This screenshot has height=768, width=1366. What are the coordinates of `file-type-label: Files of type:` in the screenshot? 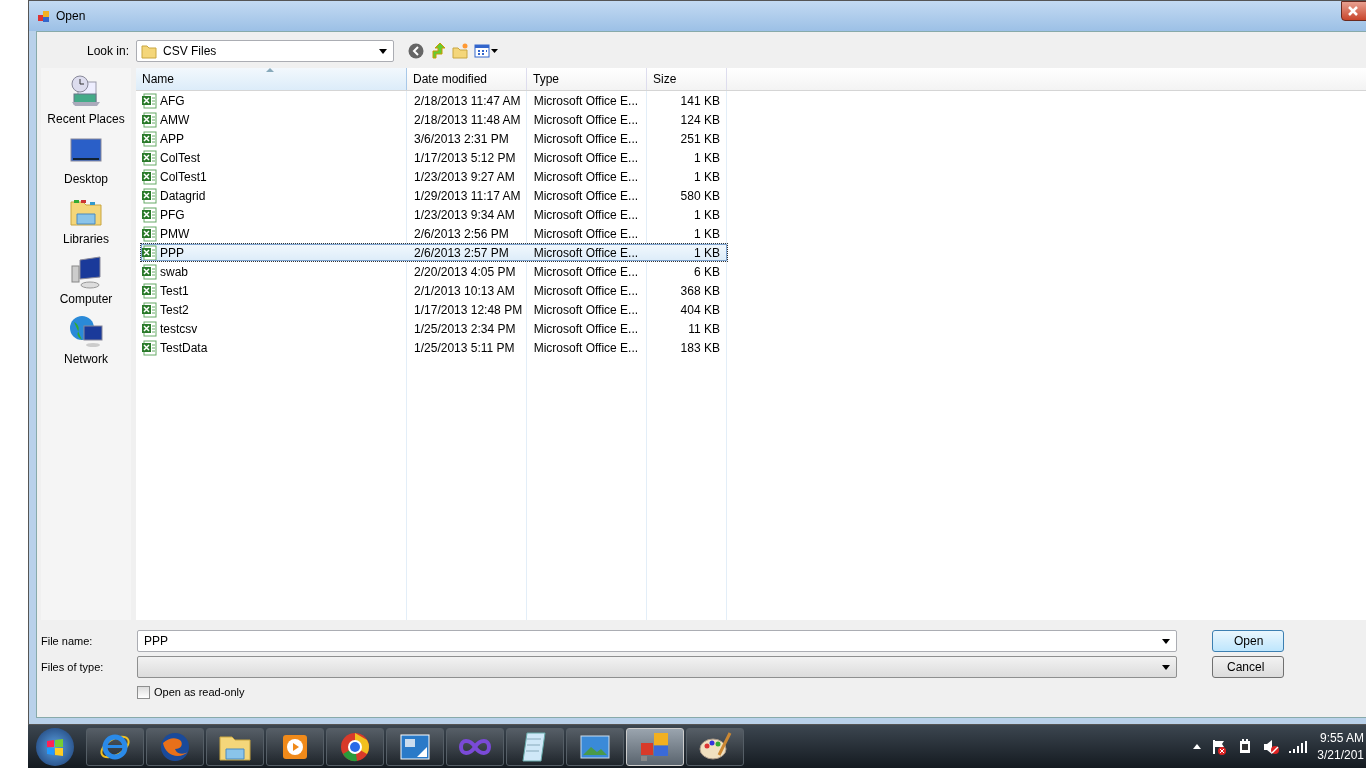 It's located at (73, 667).